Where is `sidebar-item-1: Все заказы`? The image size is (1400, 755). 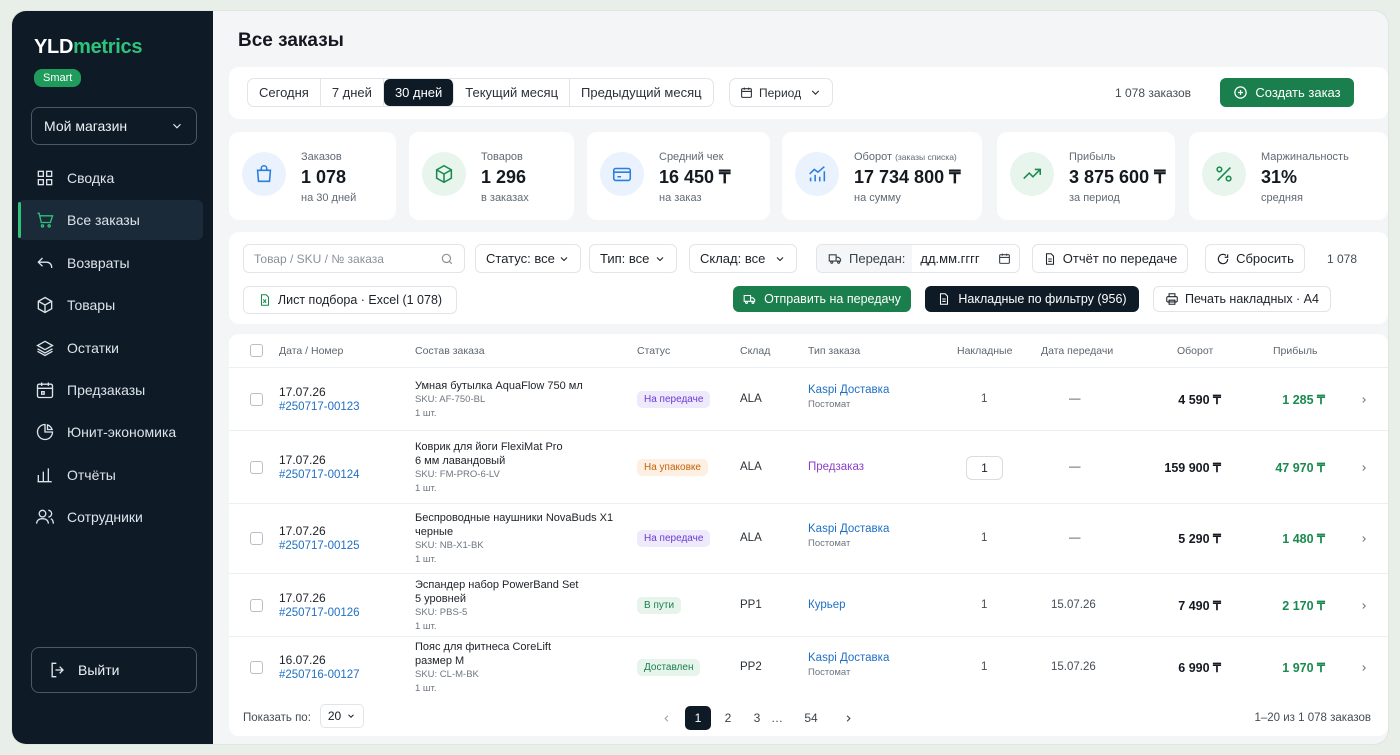
sidebar-item-1: Все заказы is located at coordinates (110, 220).